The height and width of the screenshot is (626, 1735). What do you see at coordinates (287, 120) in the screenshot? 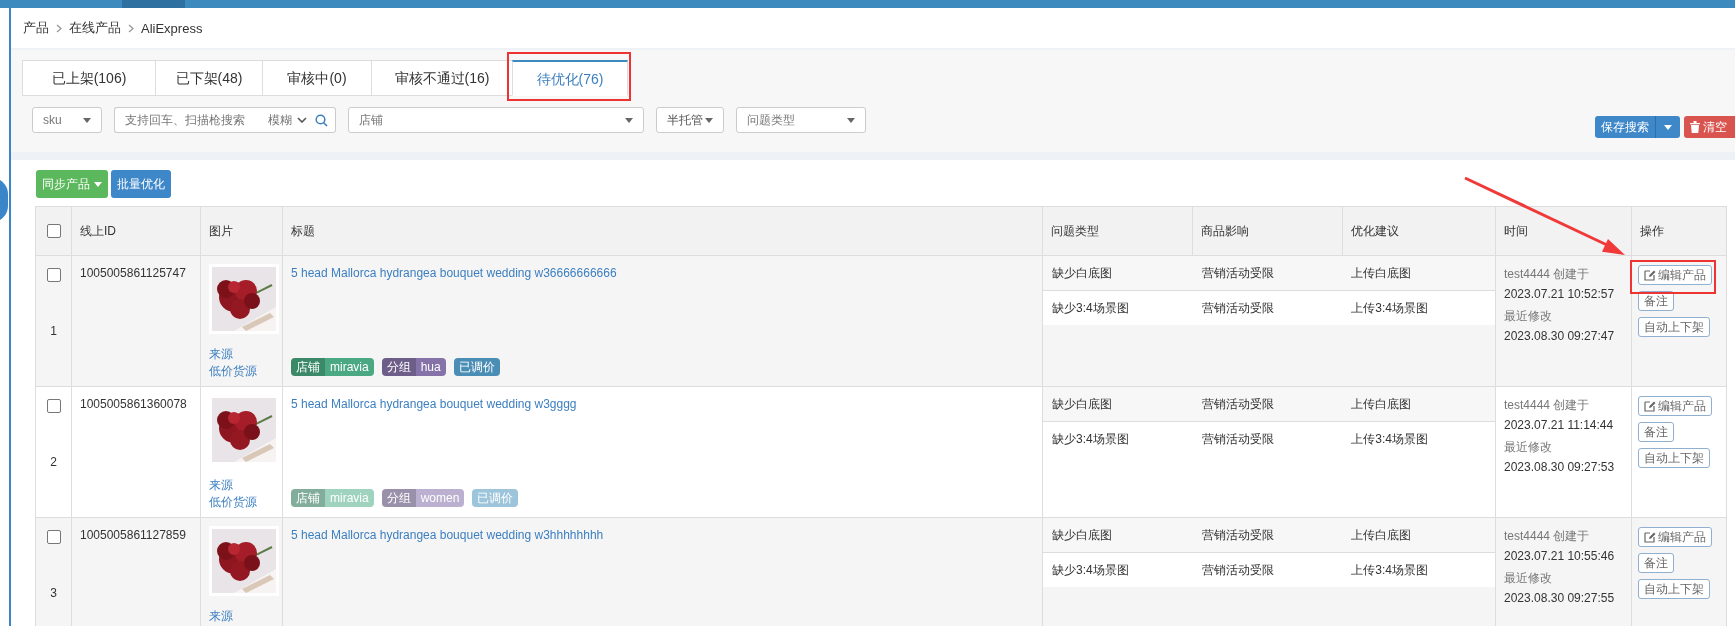
I see `match-select: 模糊` at bounding box center [287, 120].